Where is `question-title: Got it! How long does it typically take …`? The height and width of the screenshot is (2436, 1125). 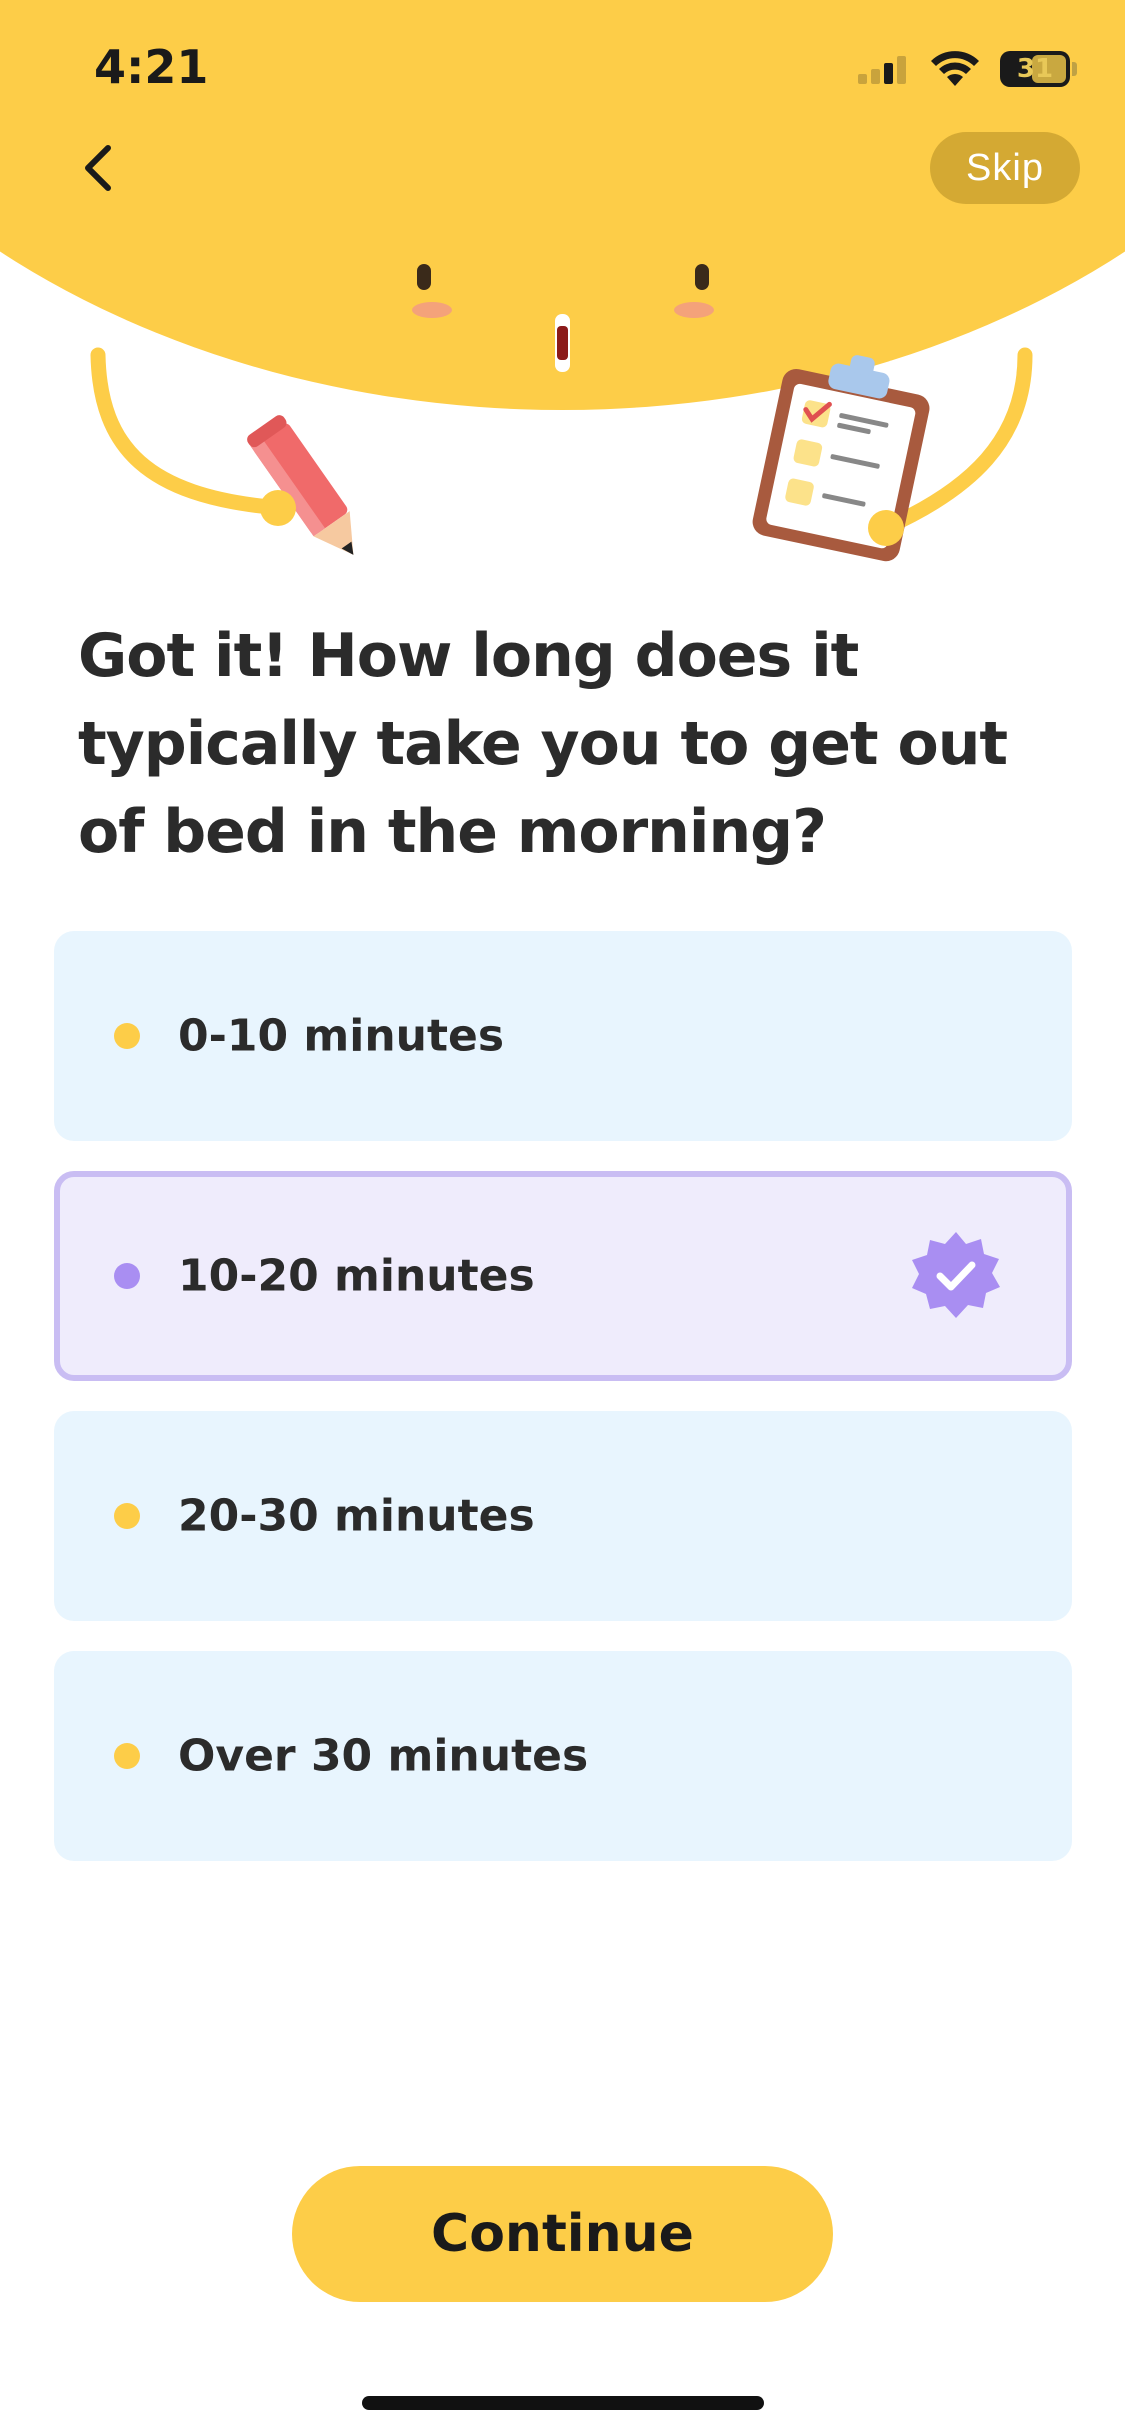 question-title: Got it! How long does it typically take … is located at coordinates (543, 744).